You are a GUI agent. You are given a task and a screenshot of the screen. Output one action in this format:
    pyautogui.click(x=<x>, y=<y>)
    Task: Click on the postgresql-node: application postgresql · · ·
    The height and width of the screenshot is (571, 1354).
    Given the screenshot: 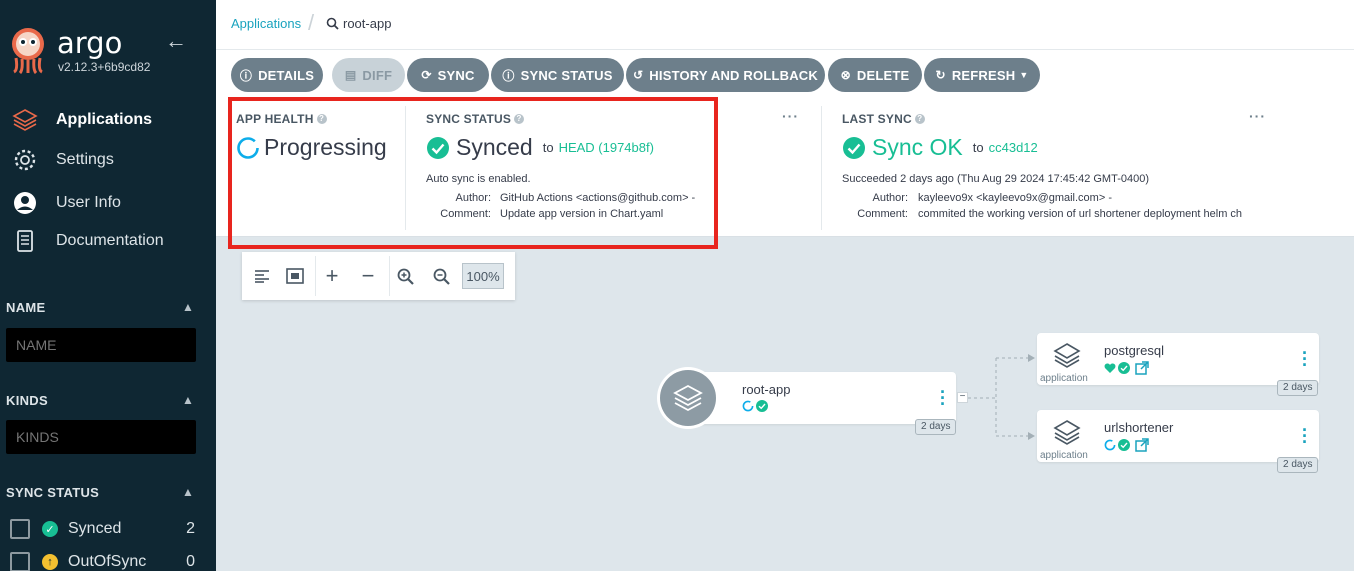 What is the action you would take?
    pyautogui.click(x=1178, y=359)
    